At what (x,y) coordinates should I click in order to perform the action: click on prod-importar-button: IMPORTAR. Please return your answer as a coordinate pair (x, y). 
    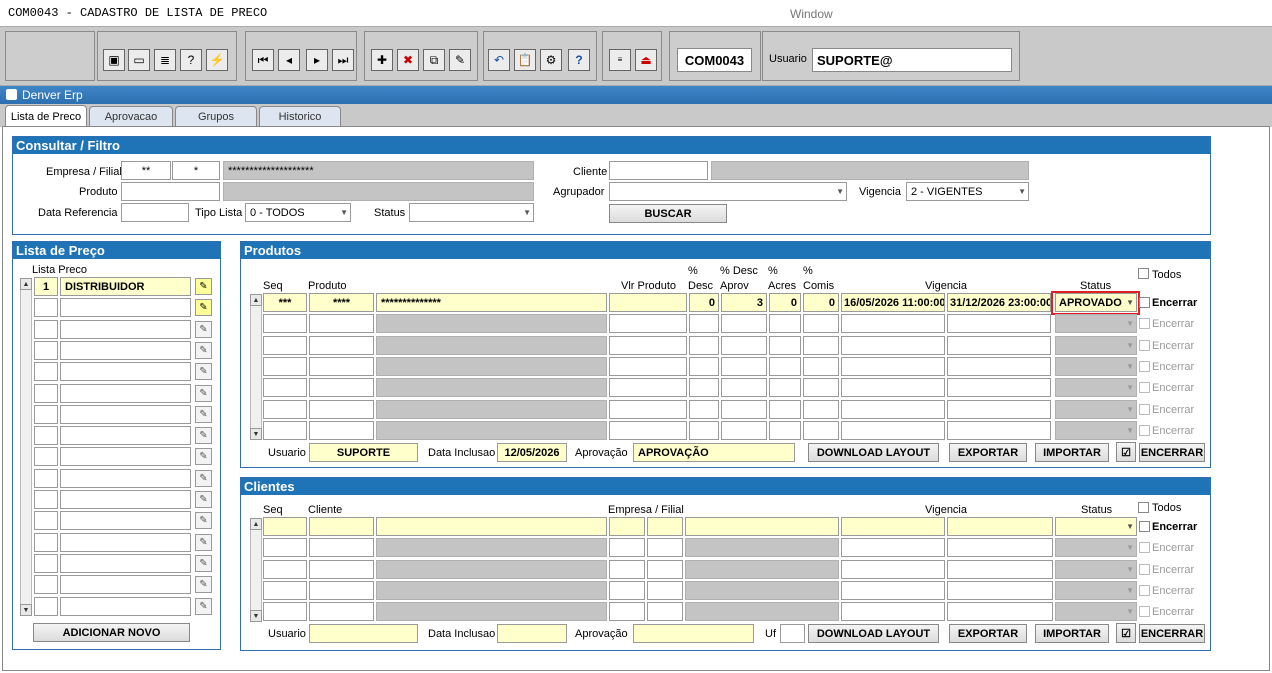
    Looking at the image, I should click on (1072, 452).